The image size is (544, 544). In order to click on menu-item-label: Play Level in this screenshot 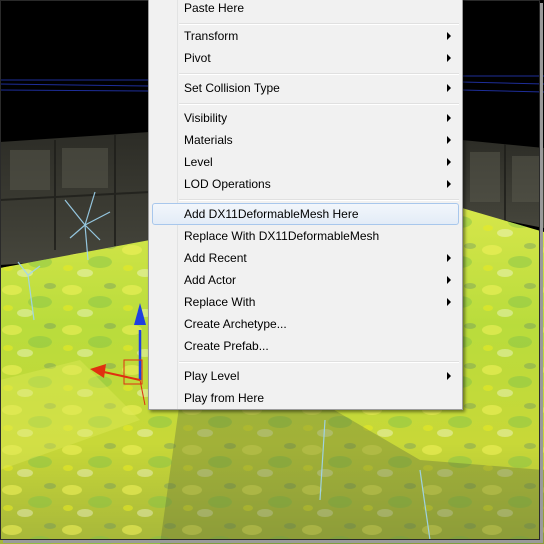, I will do `click(212, 376)`.